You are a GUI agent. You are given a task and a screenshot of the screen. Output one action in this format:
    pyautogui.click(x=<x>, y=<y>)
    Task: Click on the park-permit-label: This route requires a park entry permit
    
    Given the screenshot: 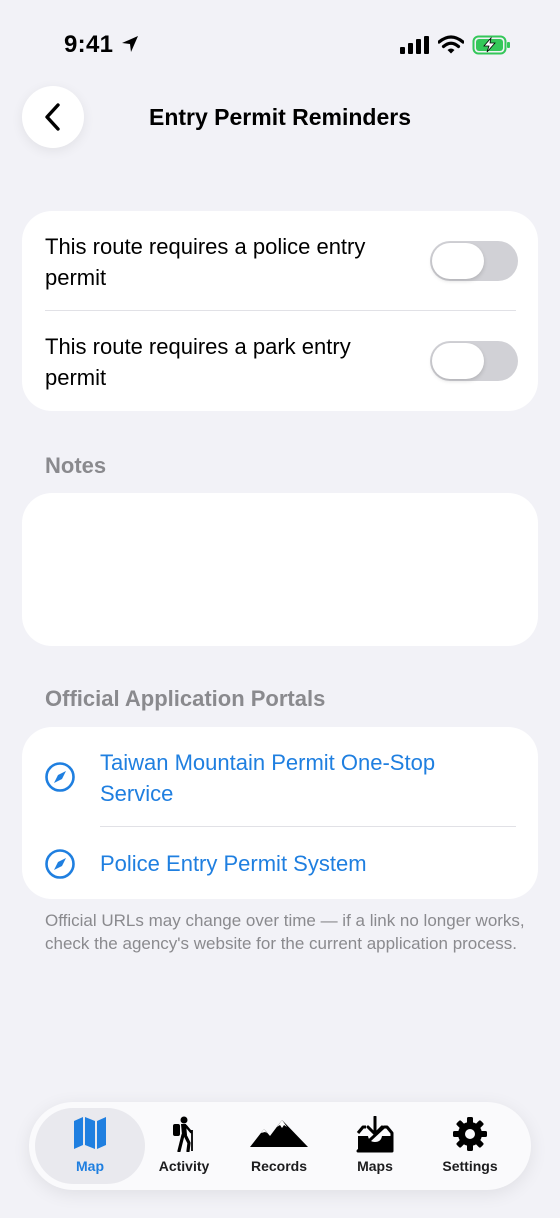 What is the action you would take?
    pyautogui.click(x=198, y=362)
    